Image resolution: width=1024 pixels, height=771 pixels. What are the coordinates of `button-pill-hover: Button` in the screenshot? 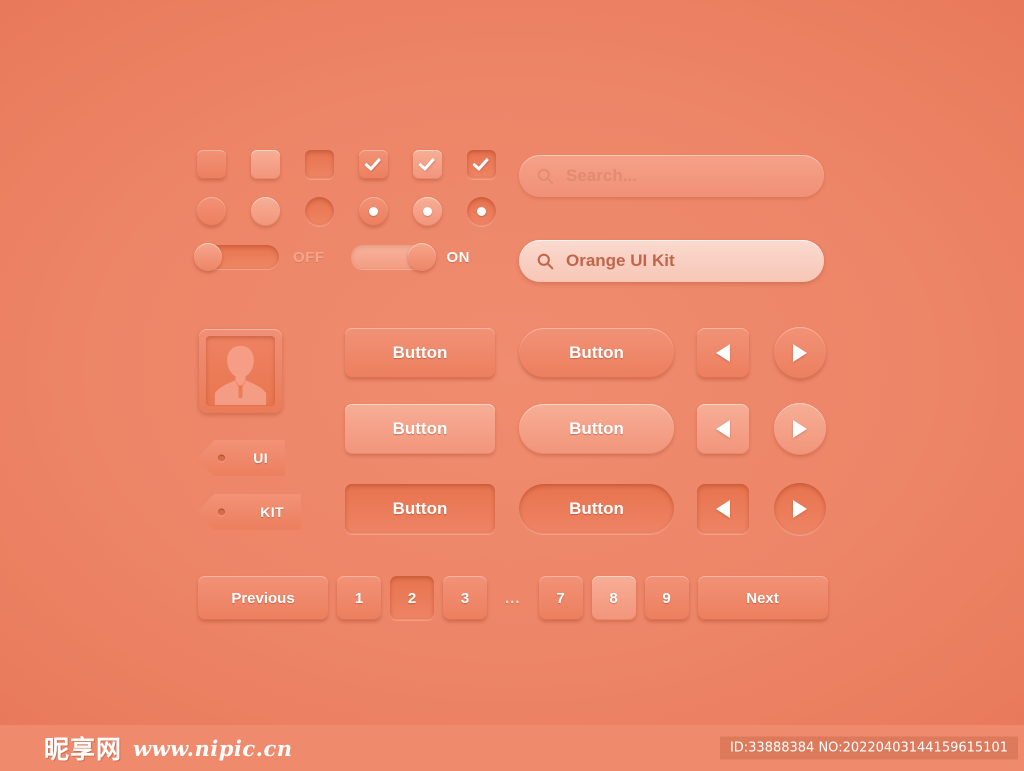 It's located at (596, 429).